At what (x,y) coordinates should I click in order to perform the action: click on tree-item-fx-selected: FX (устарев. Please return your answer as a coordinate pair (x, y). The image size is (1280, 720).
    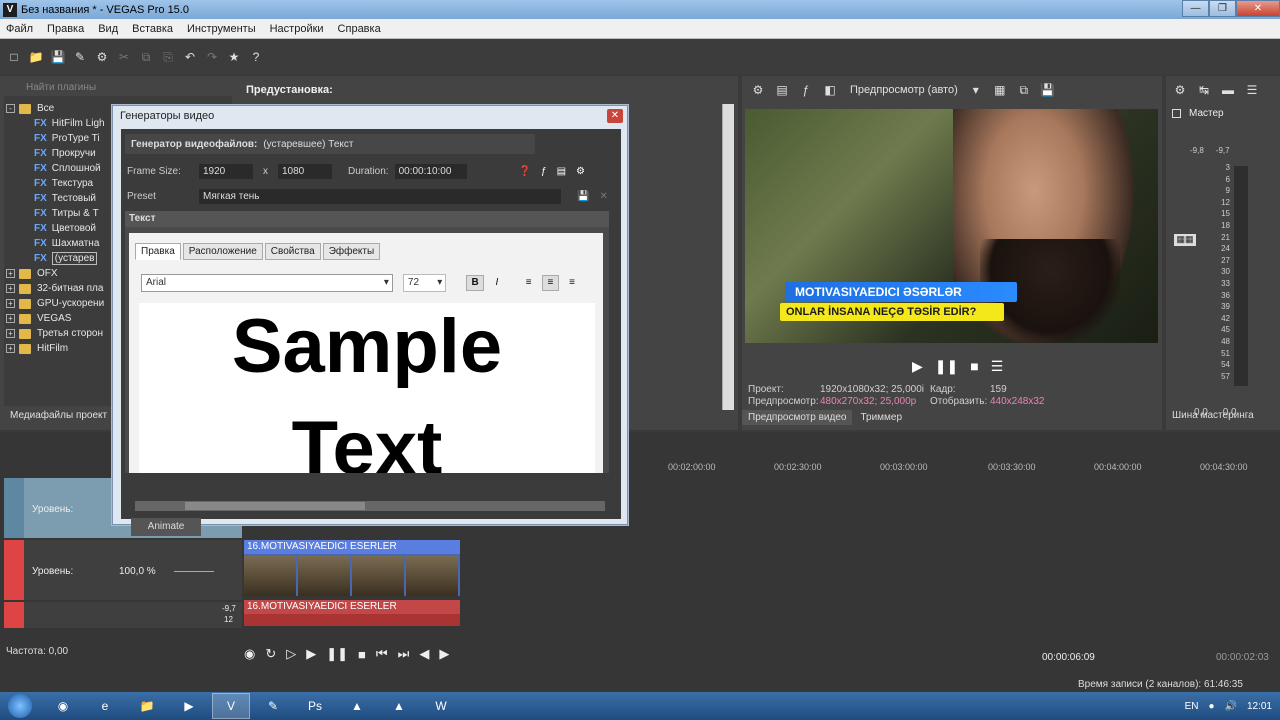
    Looking at the image, I should click on (55, 258).